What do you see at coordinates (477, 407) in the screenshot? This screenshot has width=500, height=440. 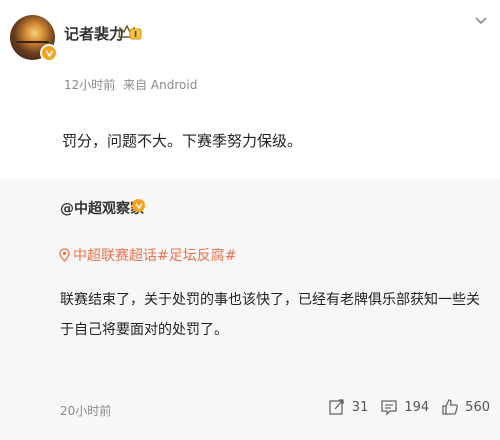 I see `like-count: 560` at bounding box center [477, 407].